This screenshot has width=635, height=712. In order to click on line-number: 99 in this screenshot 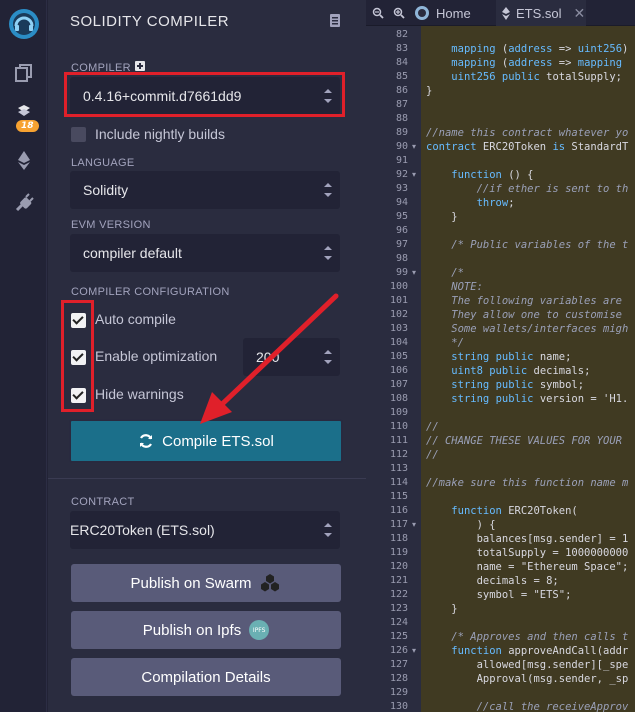, I will do `click(401, 272)`.